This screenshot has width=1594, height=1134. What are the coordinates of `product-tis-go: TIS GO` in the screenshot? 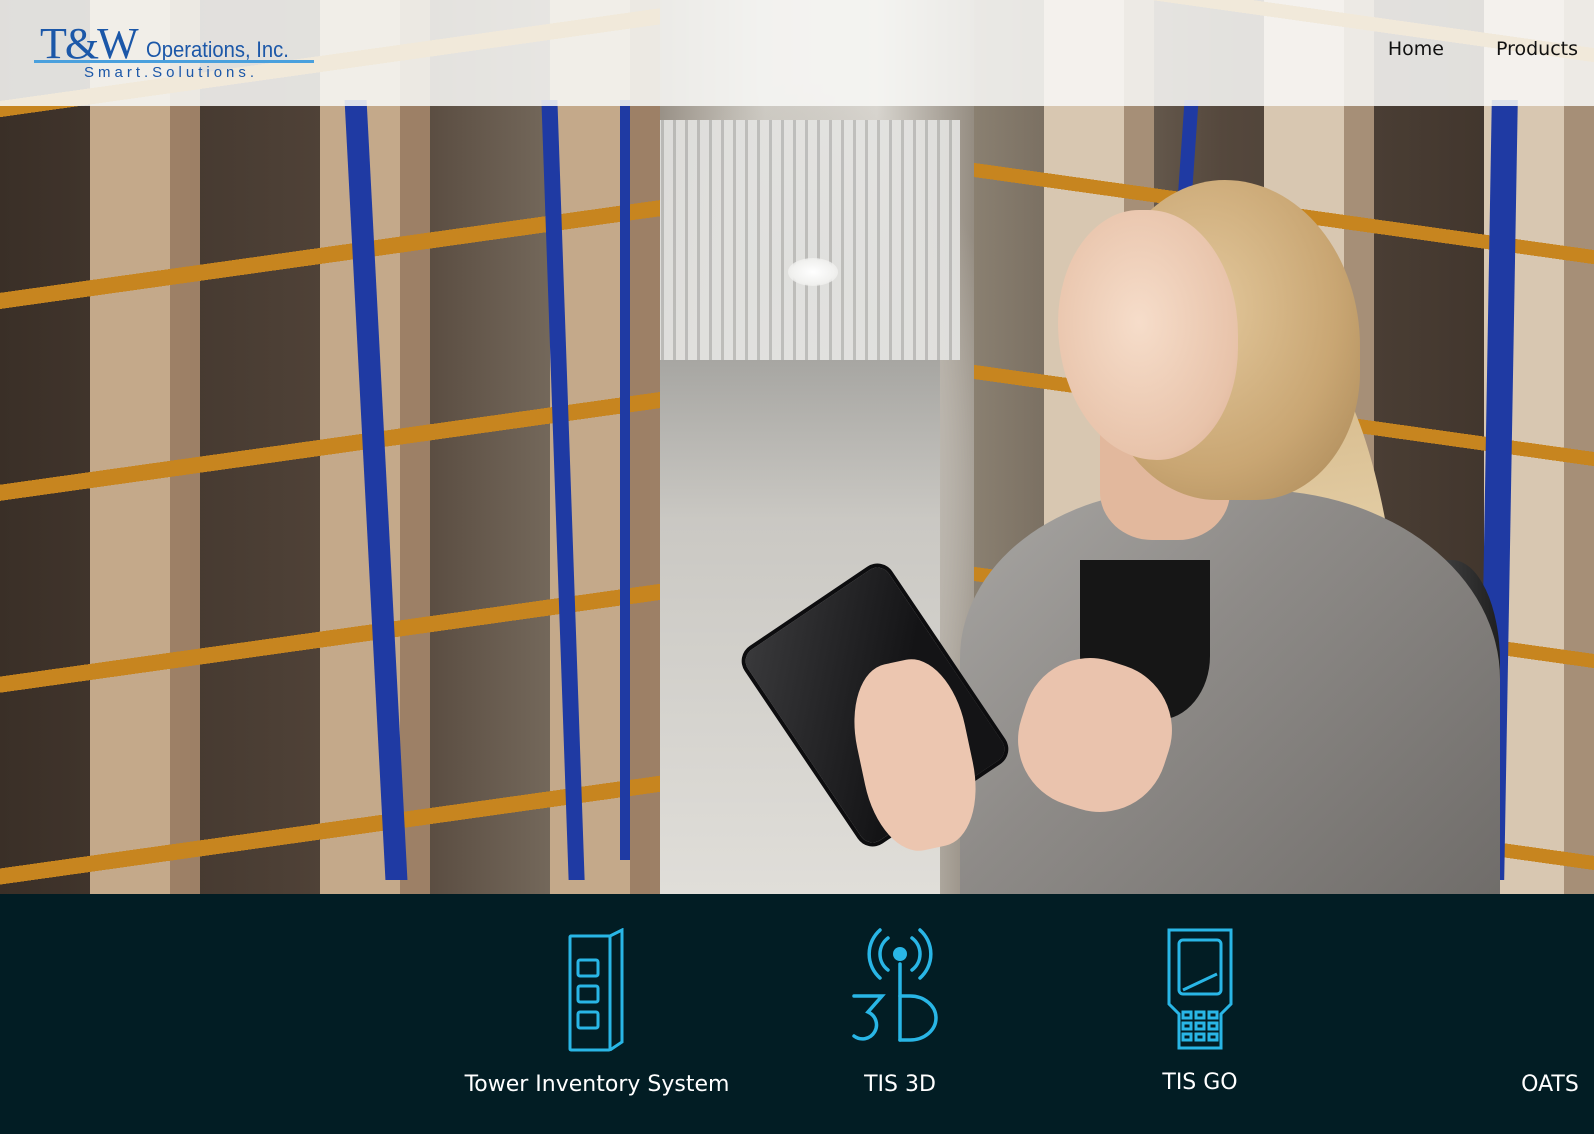 It's located at (1200, 1014).